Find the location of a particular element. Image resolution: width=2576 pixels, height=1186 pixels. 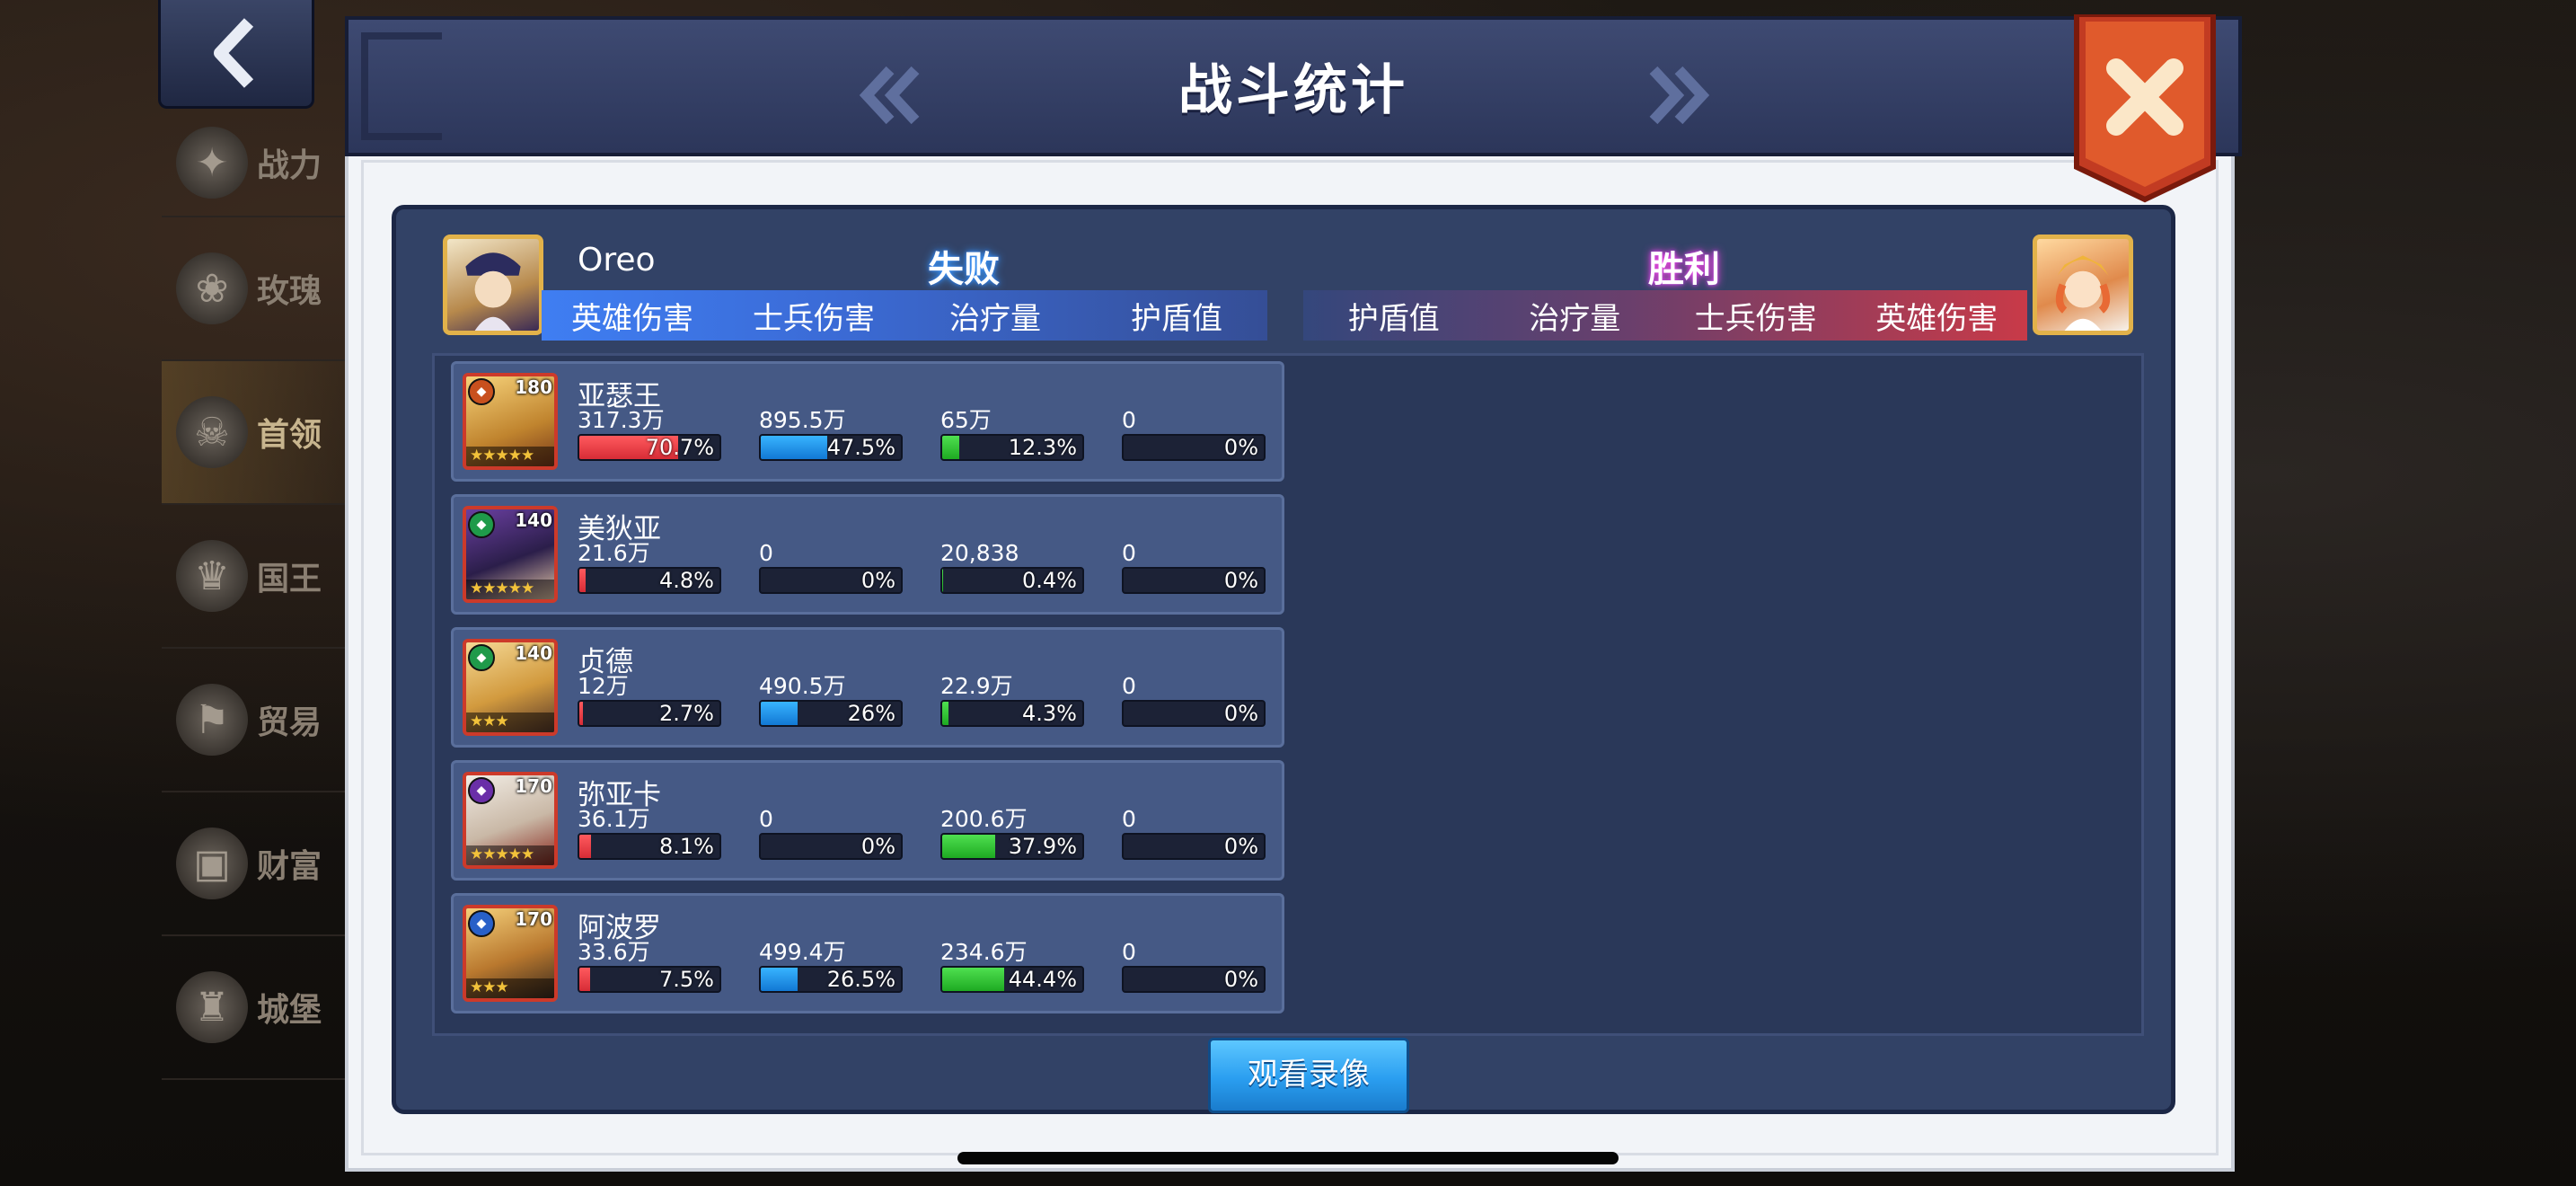

stat-percent: 26.5% is located at coordinates (860, 980).